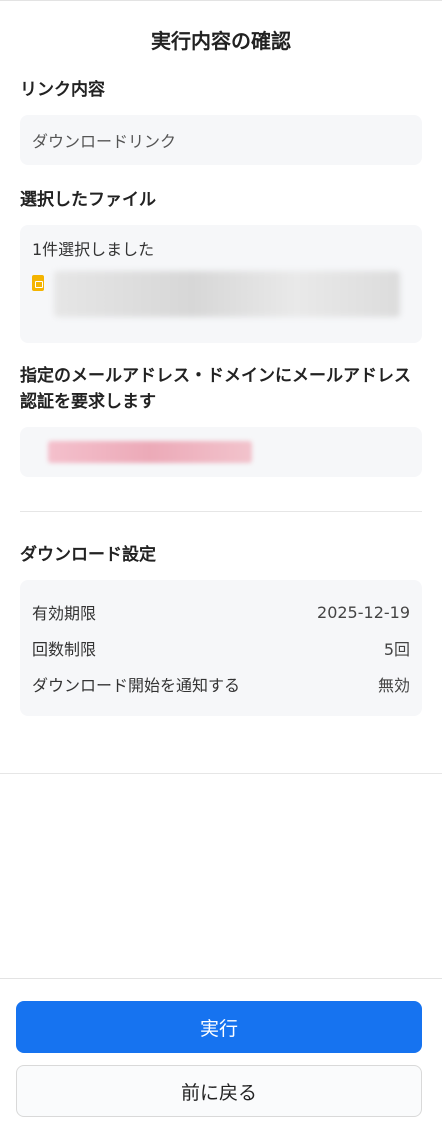  I want to click on link-section-label: リンク内容, so click(62, 90).